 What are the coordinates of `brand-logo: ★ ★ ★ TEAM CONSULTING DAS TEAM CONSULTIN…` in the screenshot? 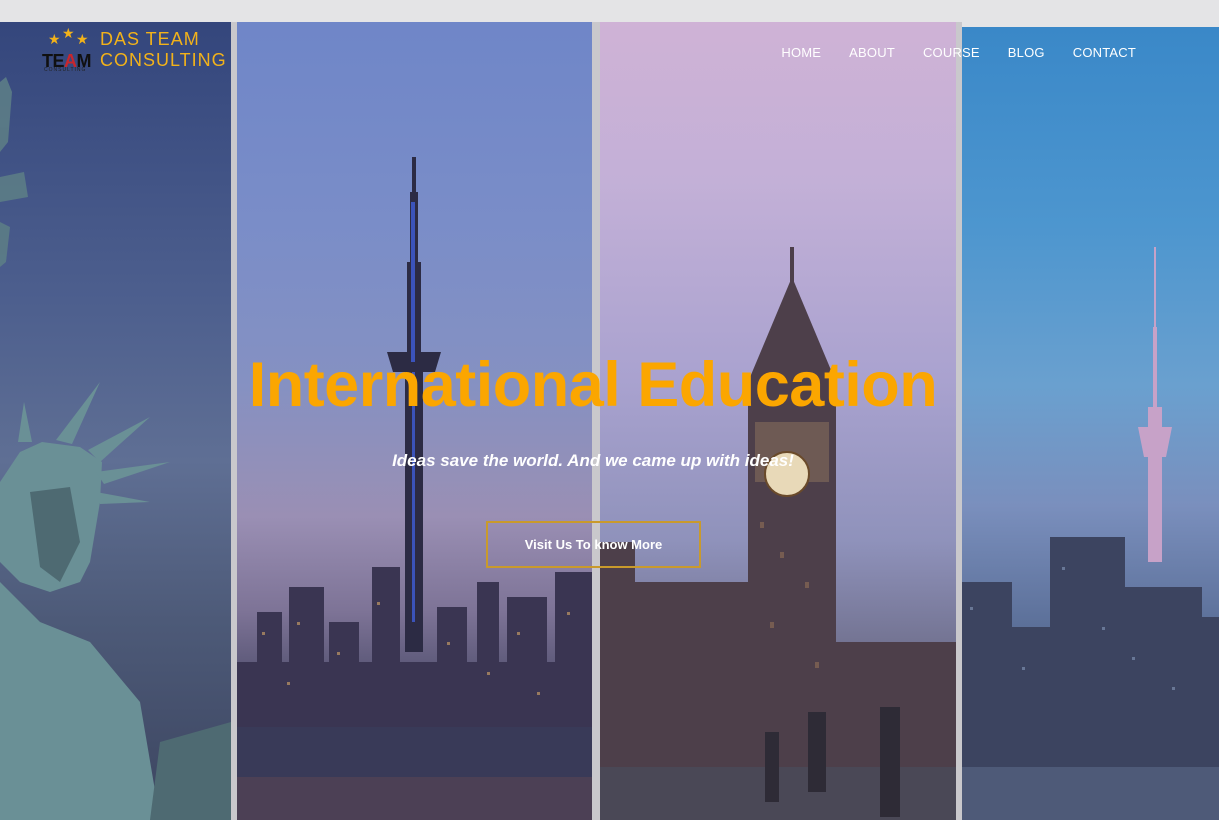 It's located at (139, 51).